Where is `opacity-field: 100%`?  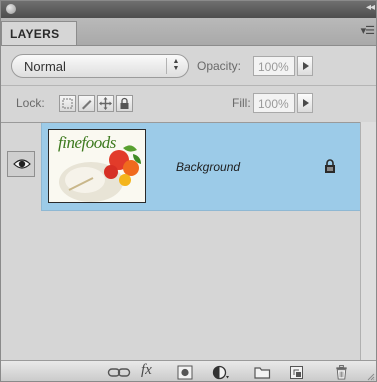 opacity-field: 100% is located at coordinates (274, 66).